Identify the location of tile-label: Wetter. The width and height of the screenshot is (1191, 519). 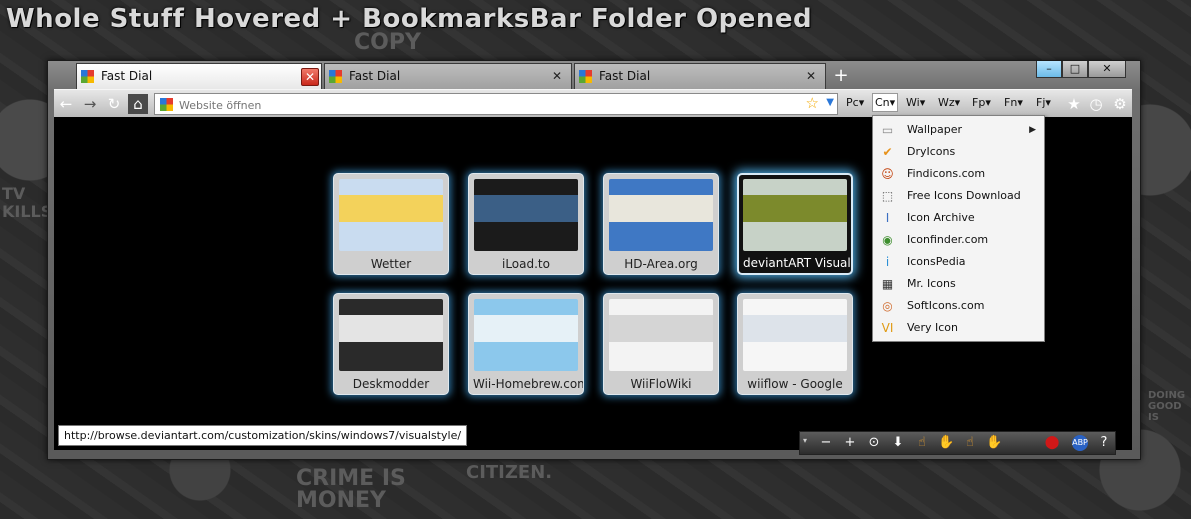
(391, 264).